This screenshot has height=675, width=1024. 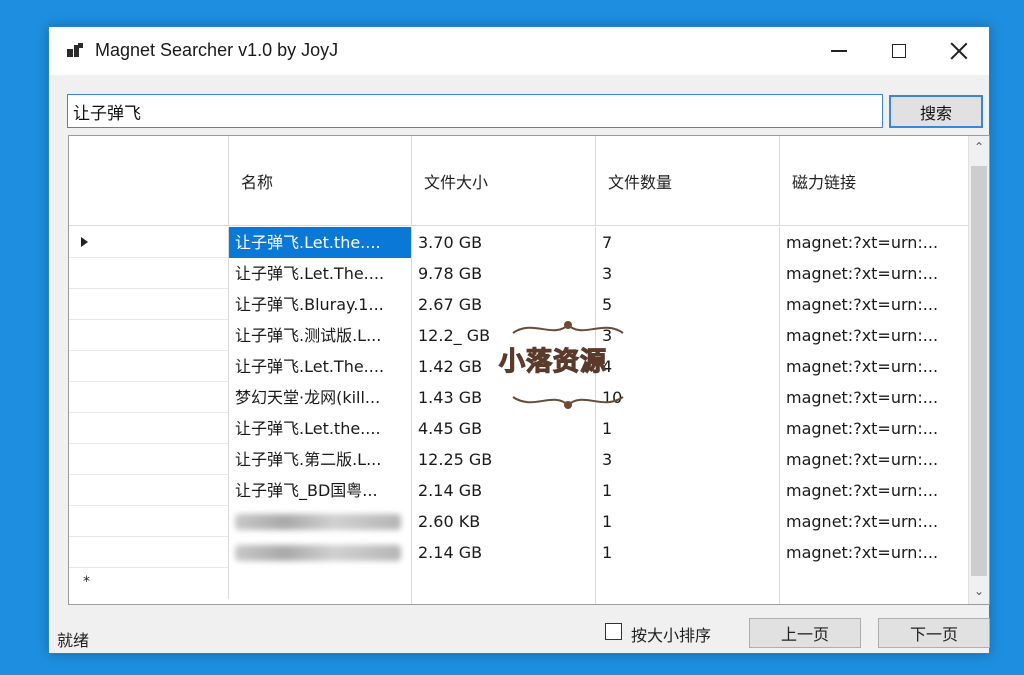 I want to click on cell-size: 3.70 GB, so click(x=504, y=242).